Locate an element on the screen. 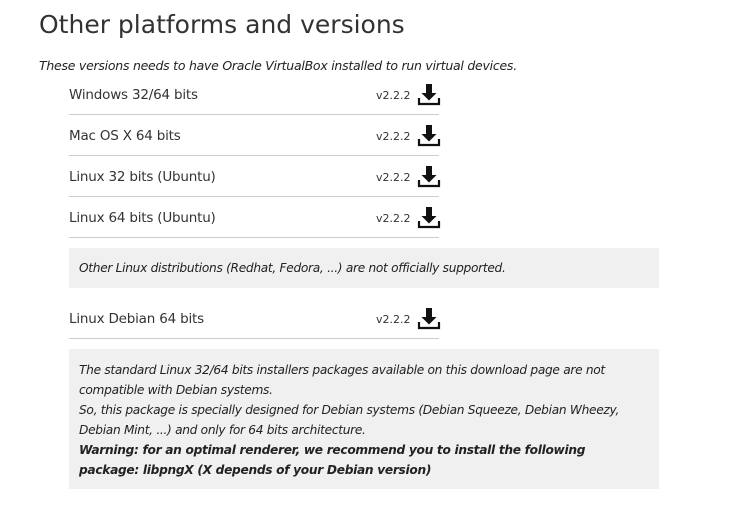  platform-name: Linux 32 bits (Ubuntu) is located at coordinates (142, 177).